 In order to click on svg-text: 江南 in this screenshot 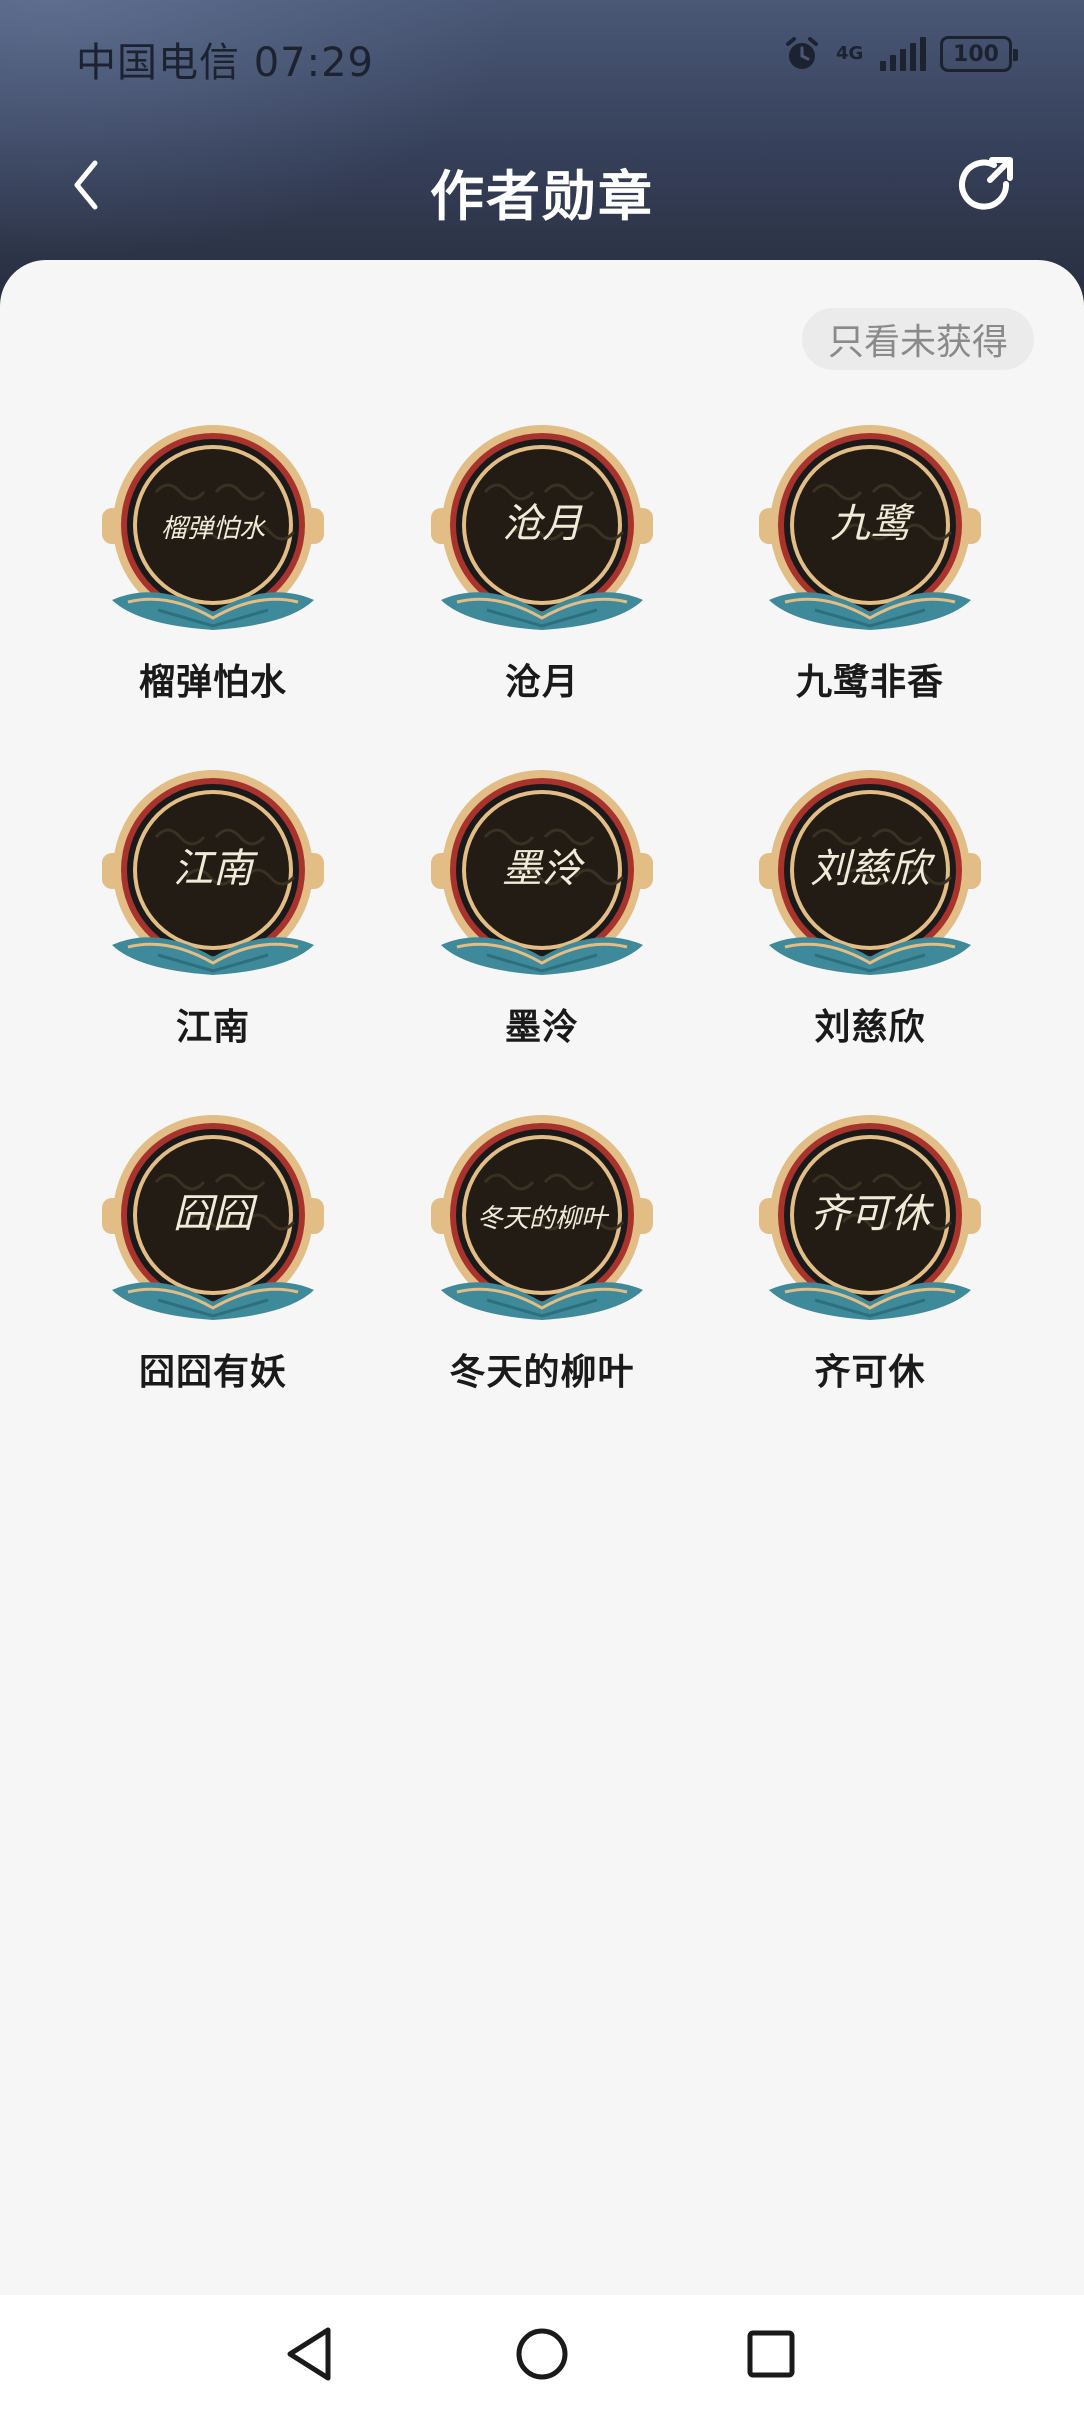, I will do `click(216, 869)`.